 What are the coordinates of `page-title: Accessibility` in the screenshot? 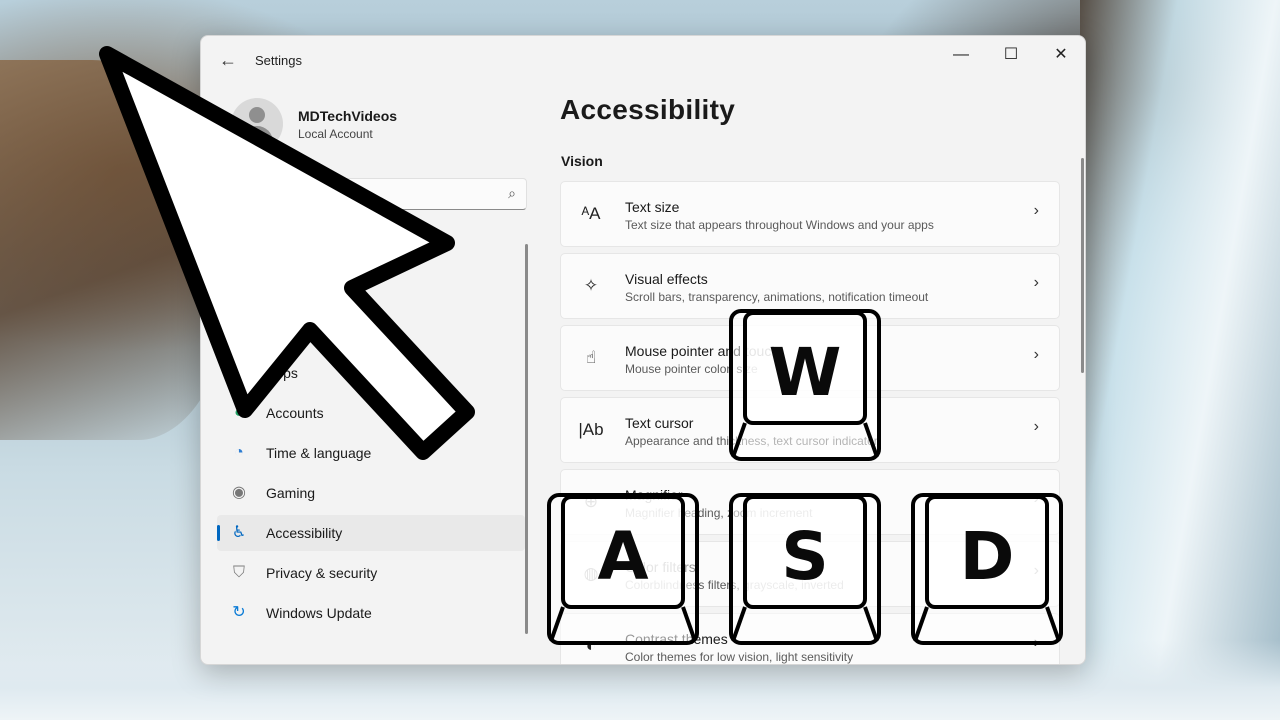 It's located at (648, 109).